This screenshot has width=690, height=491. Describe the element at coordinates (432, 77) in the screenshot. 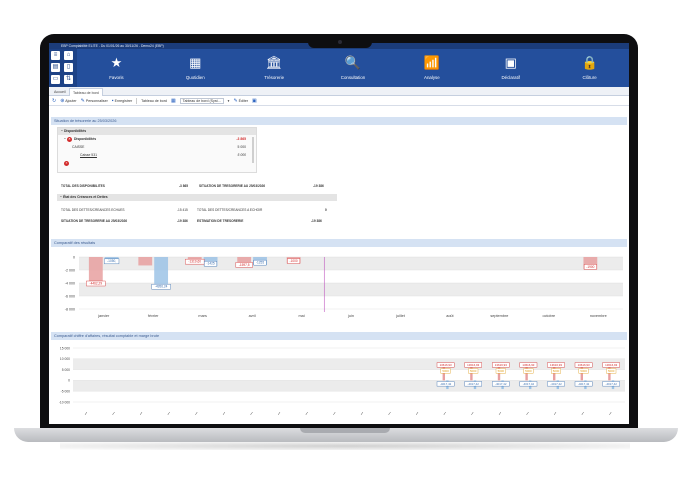

I see `nav-label: Analyse` at that location.